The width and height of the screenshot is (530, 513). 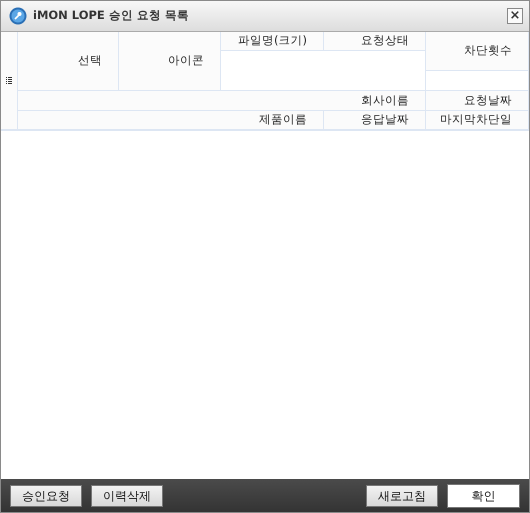 What do you see at coordinates (375, 120) in the screenshot?
I see `column-header: 응답날짜` at bounding box center [375, 120].